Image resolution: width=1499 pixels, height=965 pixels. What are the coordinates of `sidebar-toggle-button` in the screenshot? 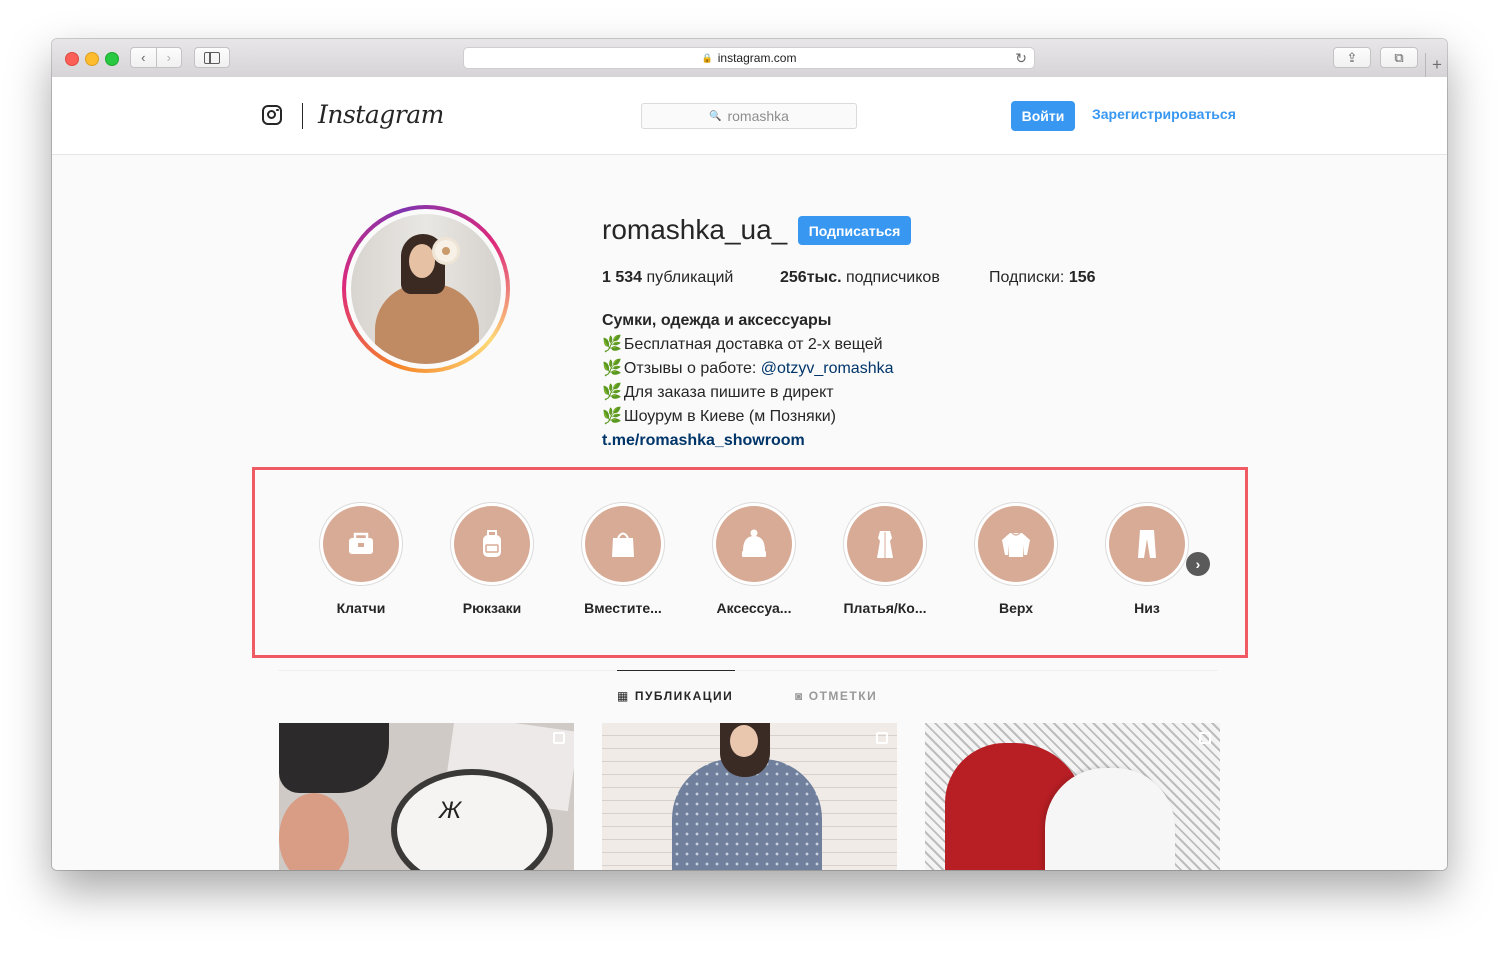 It's located at (212, 57).